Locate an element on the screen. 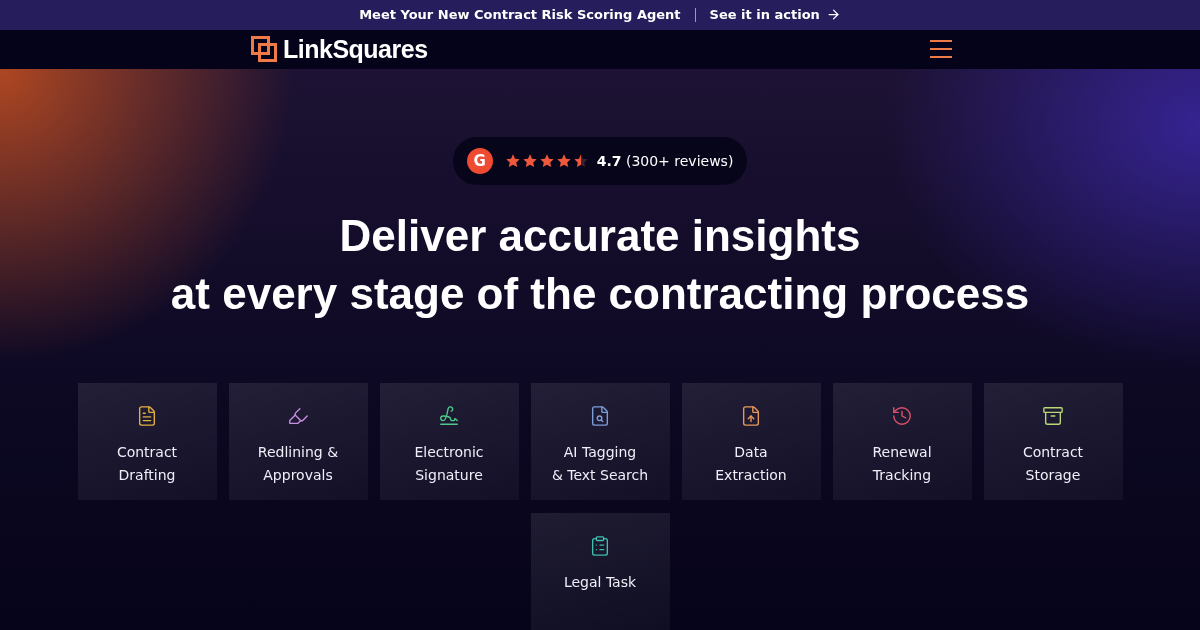  logo-icon is located at coordinates (264, 49).